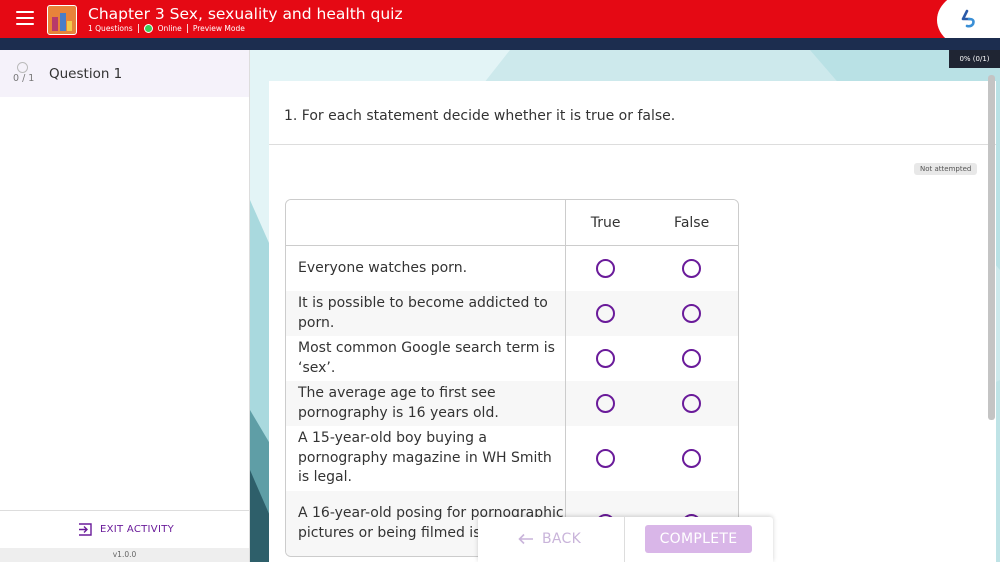 The height and width of the screenshot is (562, 1000). Describe the element at coordinates (946, 169) in the screenshot. I see `status-badge: Not attempted` at that location.